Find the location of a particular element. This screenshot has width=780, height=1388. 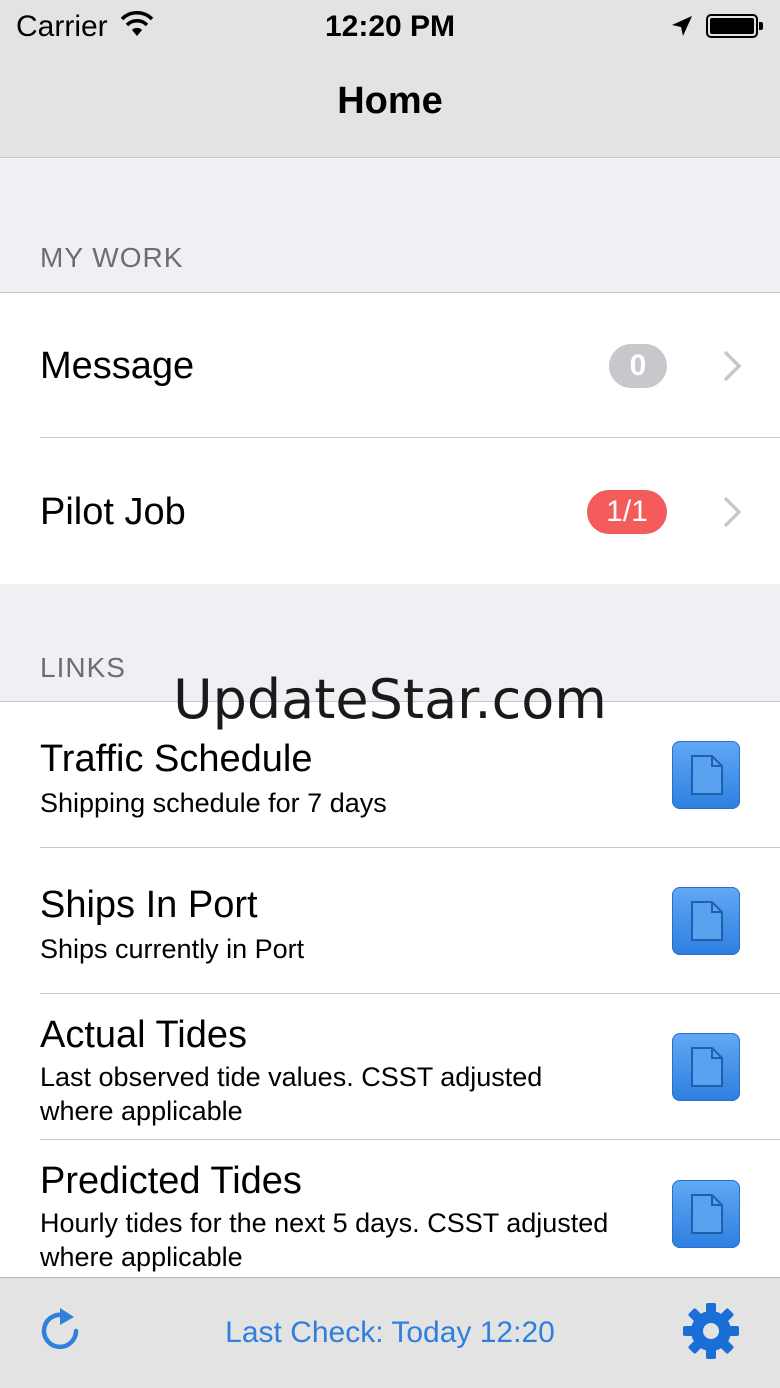

row-subtitle: Ships currently in Port is located at coordinates (172, 949).